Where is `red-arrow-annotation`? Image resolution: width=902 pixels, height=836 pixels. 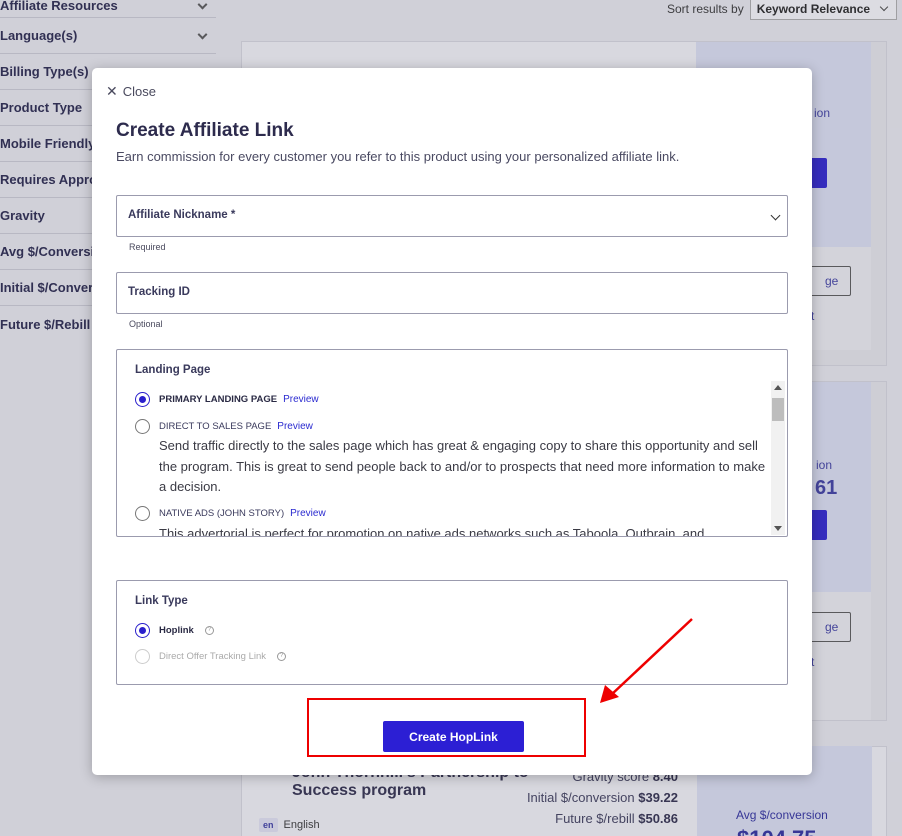
red-arrow-annotation is located at coordinates (646, 660).